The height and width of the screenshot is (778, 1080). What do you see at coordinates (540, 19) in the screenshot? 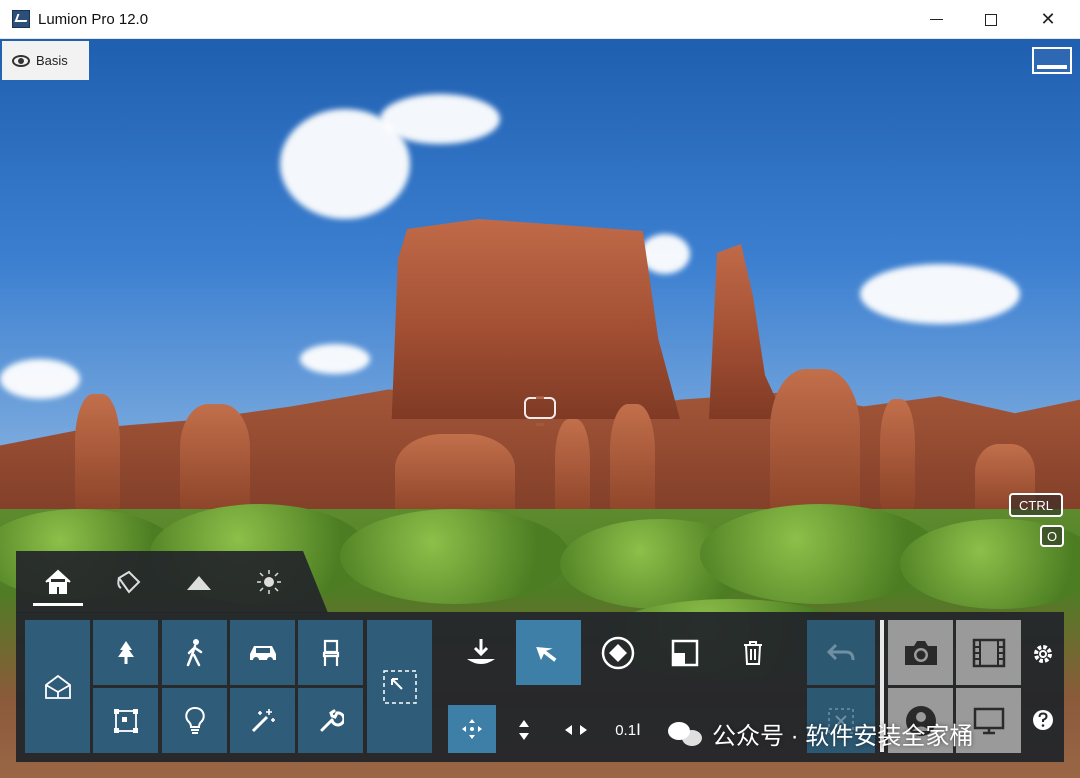
I see `window-titlebar: Lumion Pro 12.0 ✕` at bounding box center [540, 19].